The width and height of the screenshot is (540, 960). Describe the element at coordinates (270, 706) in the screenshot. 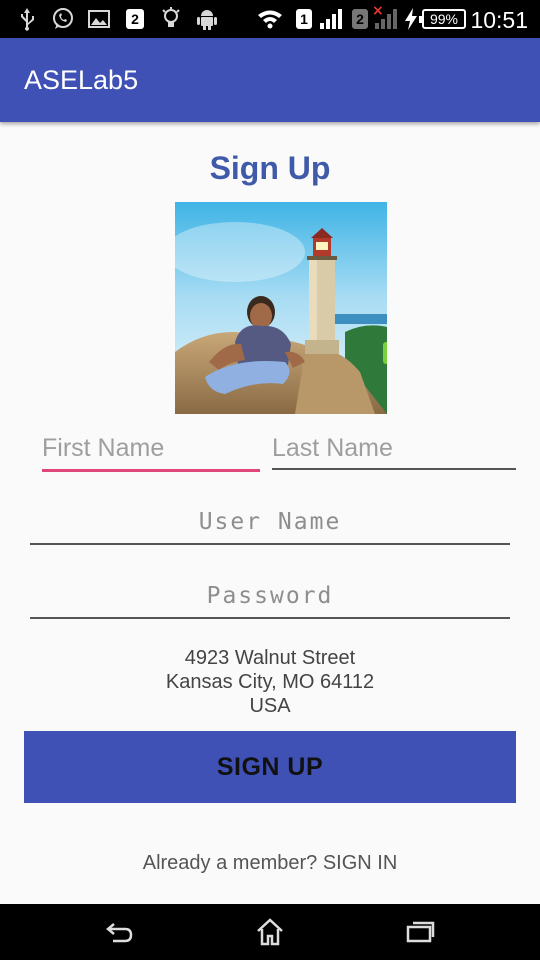

I see `address-line-3: USA` at that location.